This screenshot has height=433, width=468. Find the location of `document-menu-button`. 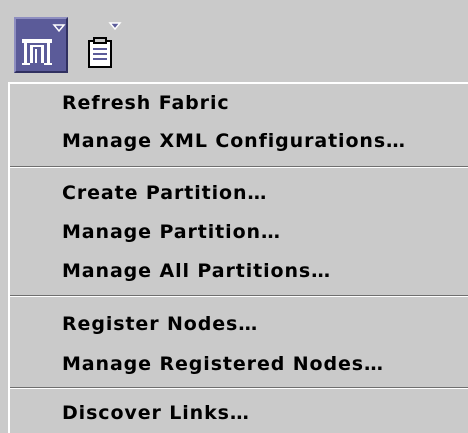

document-menu-button is located at coordinates (105, 45).